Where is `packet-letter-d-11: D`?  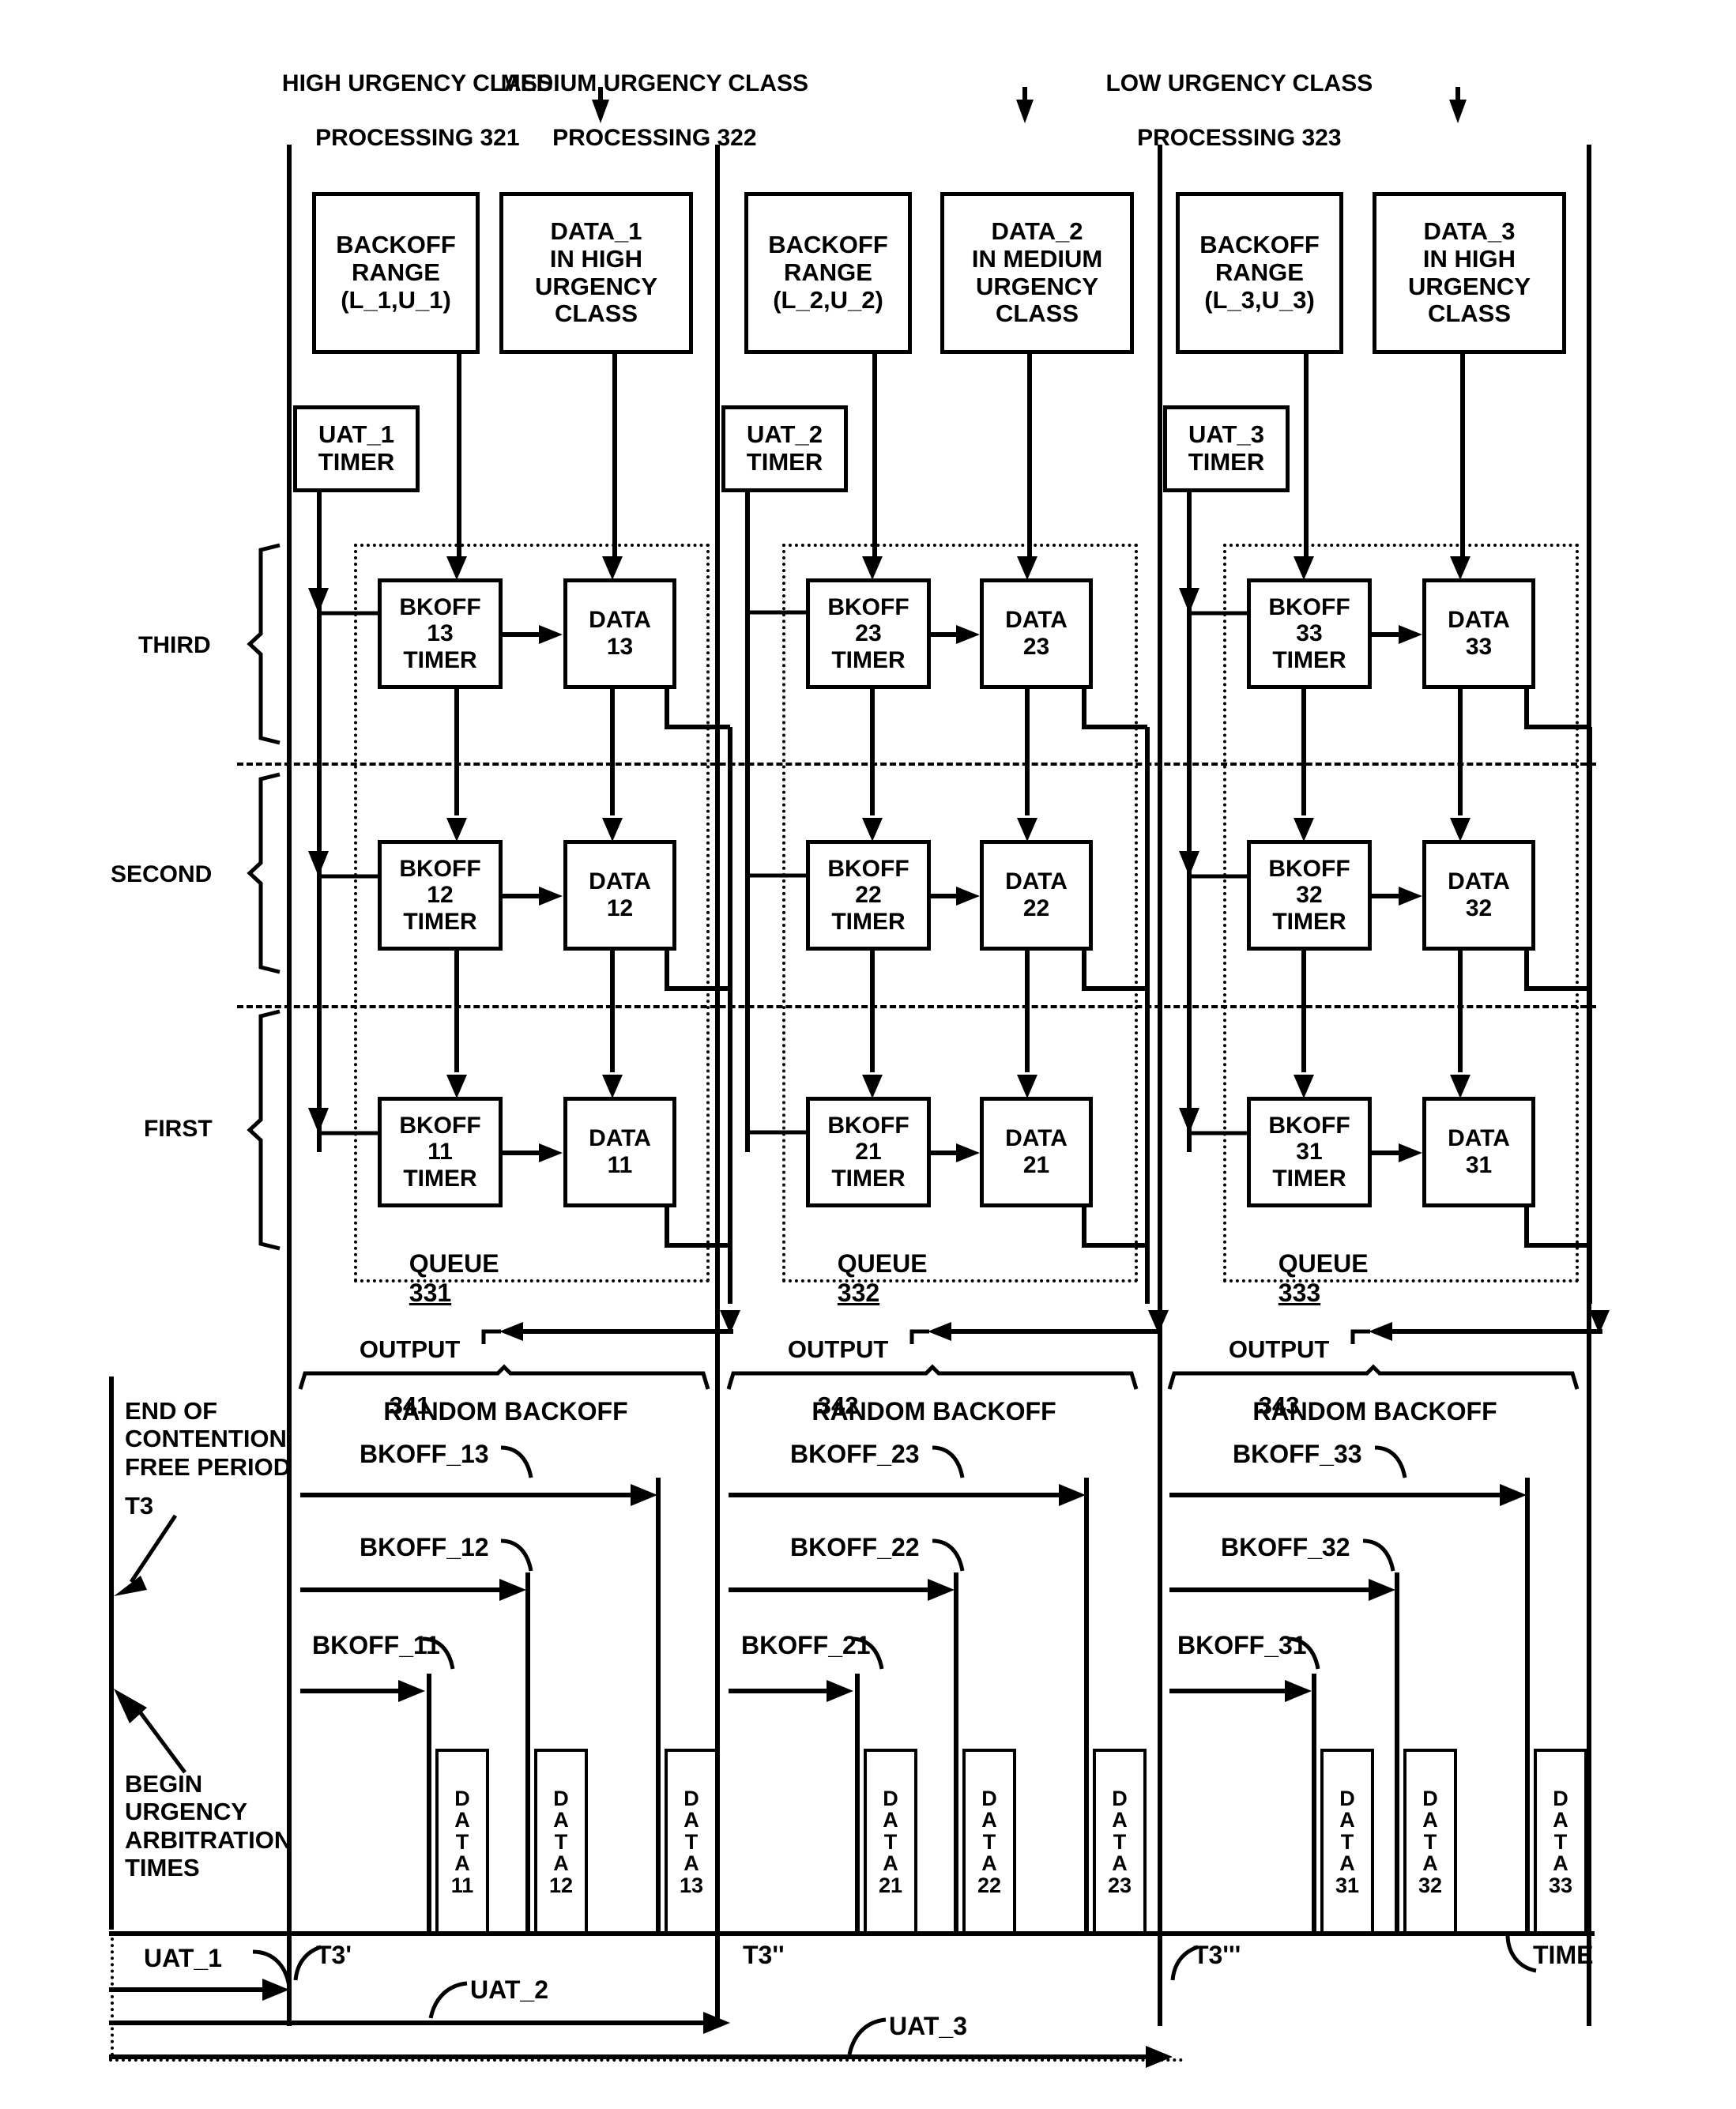
packet-letter-d-11: D is located at coordinates (462, 1798).